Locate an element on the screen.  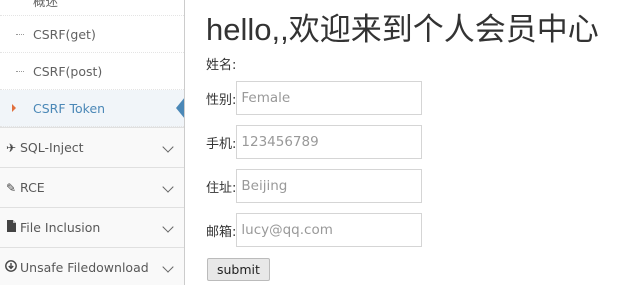
active-pointer-icon is located at coordinates (180, 108).